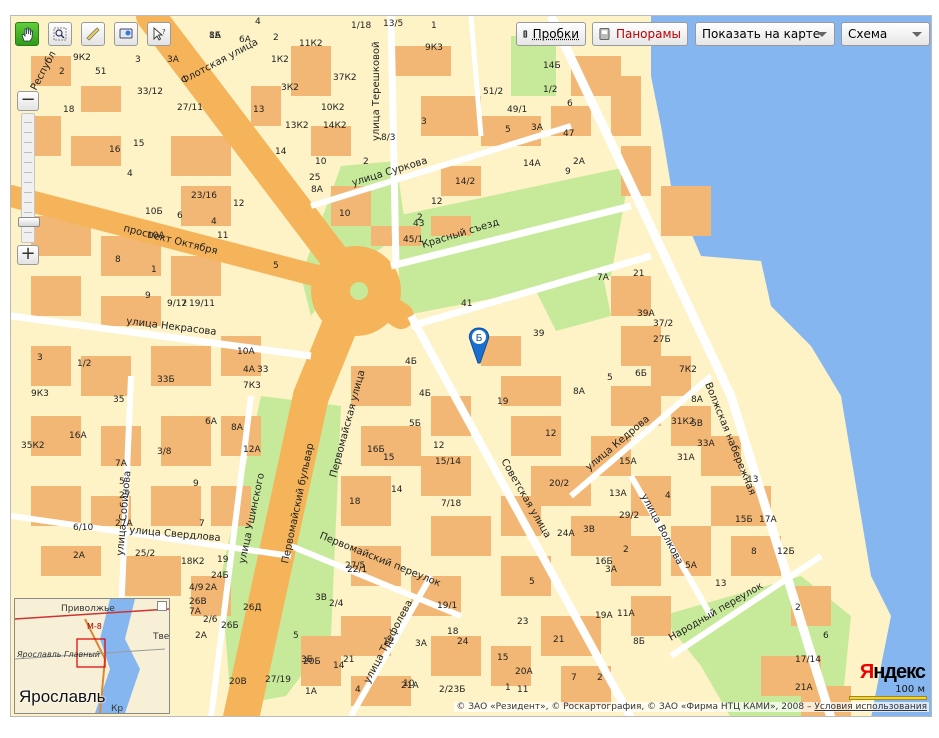  Describe the element at coordinates (579, 392) in the screenshot. I see `house-number-label: 8А` at that location.